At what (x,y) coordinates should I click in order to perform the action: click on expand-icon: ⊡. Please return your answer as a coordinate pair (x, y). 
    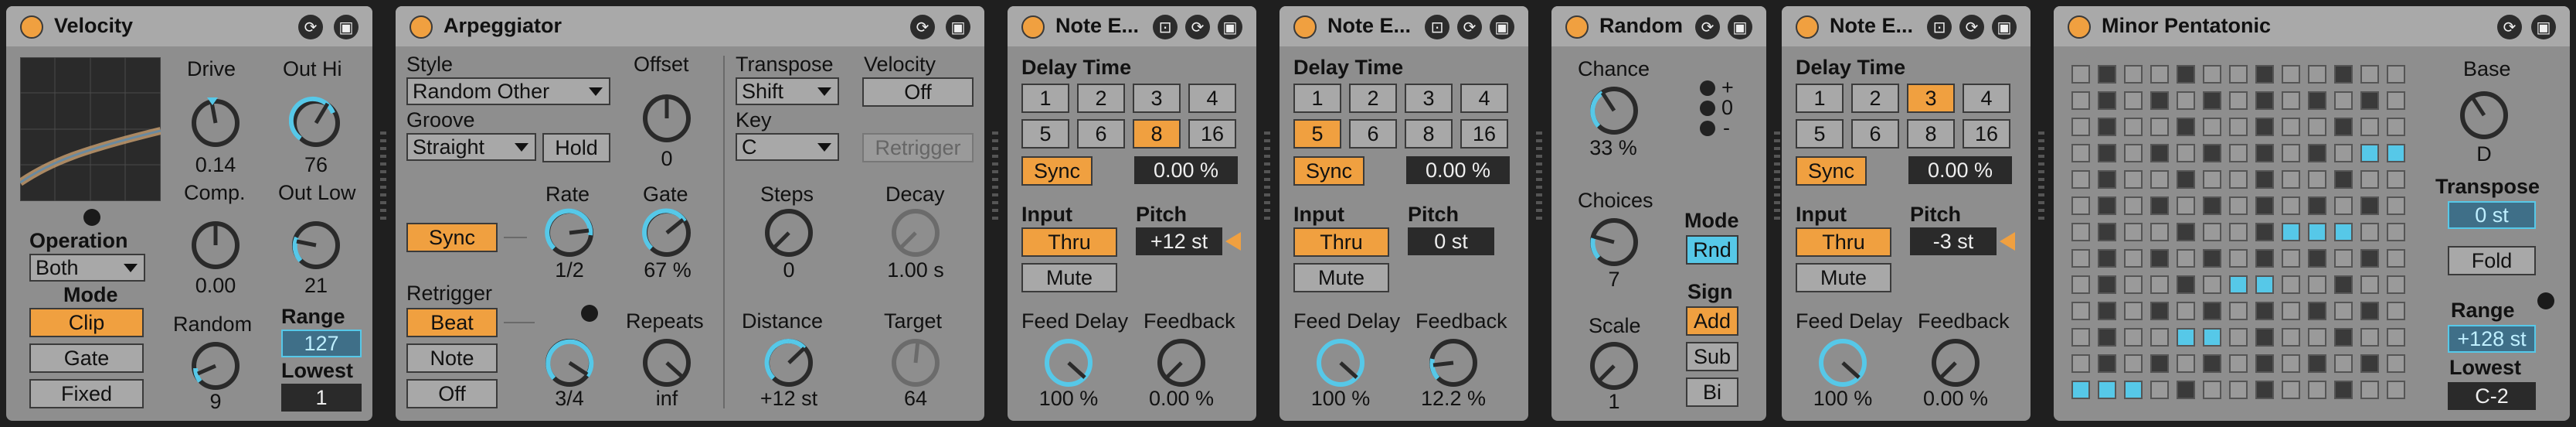
    Looking at the image, I should click on (1165, 27).